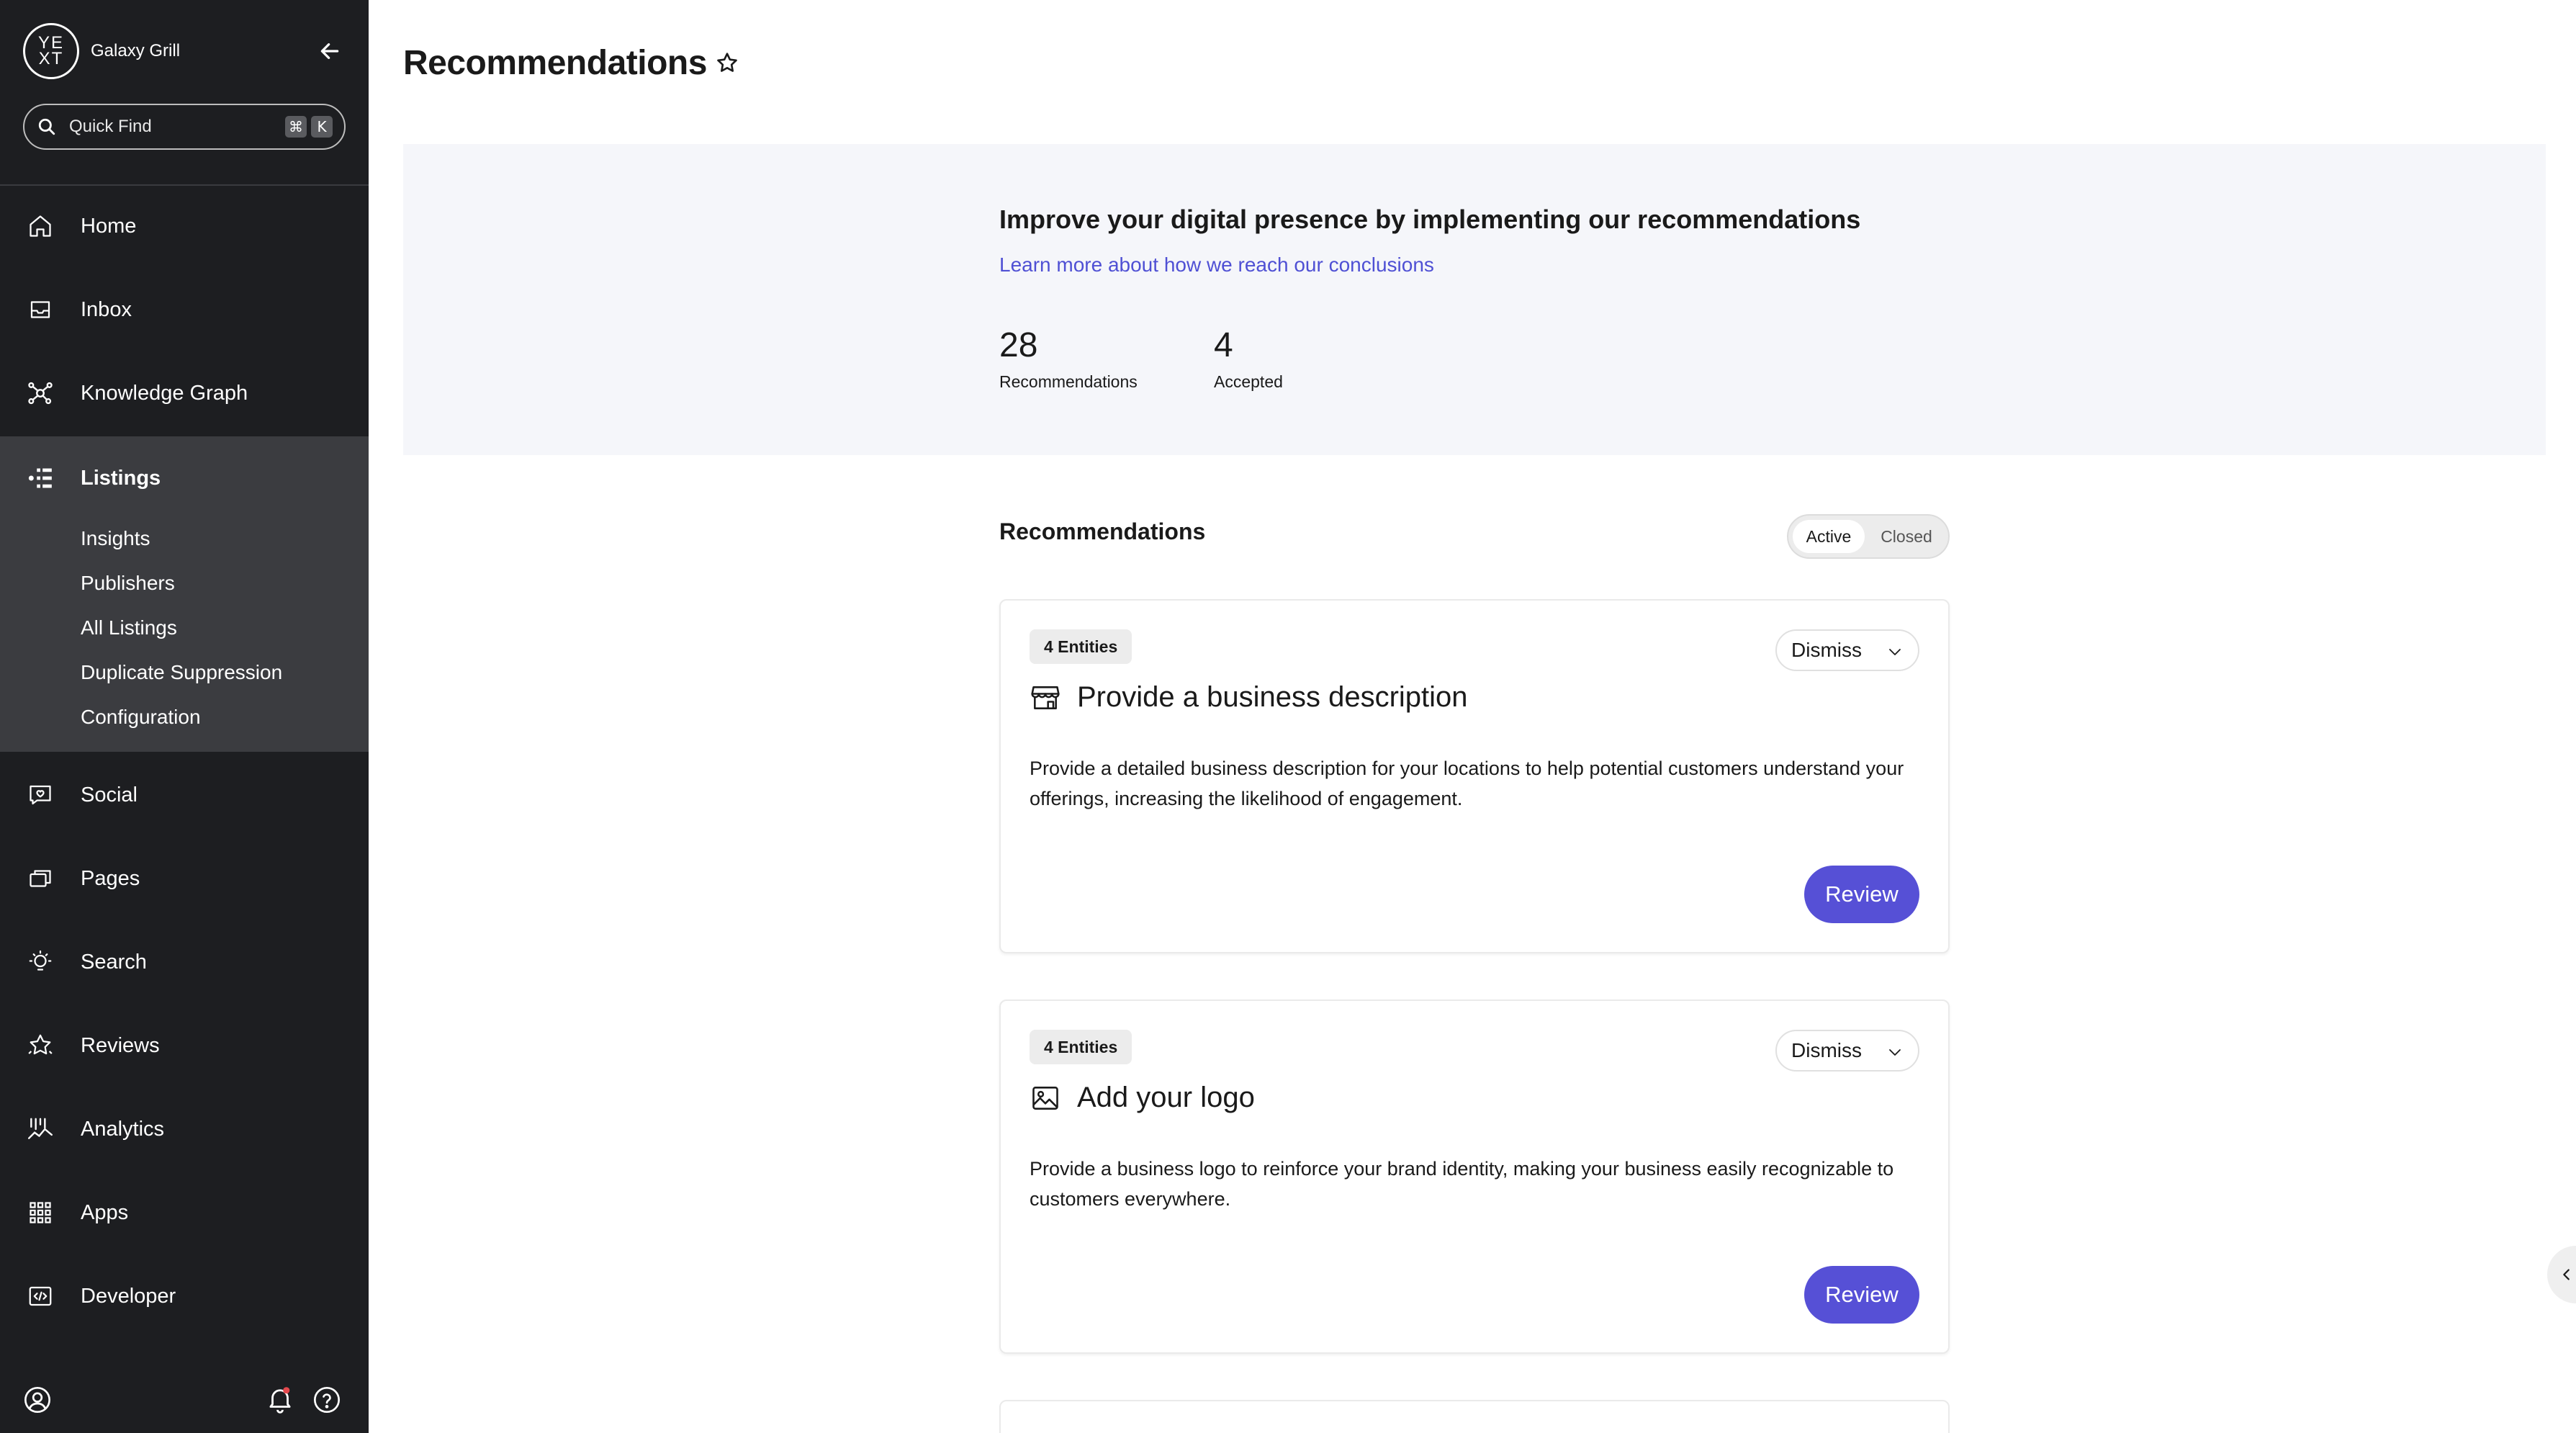 Image resolution: width=2576 pixels, height=1433 pixels. I want to click on brand-header: YE XT Galaxy Grill, so click(185, 51).